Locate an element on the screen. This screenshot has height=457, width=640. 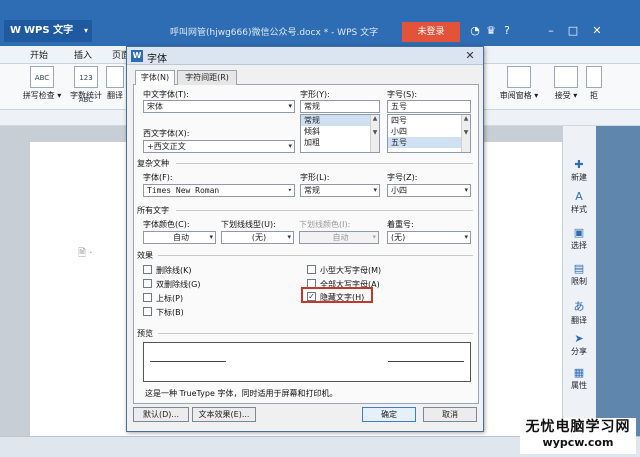
close-icon: ✕ is located at coordinates (597, 31).